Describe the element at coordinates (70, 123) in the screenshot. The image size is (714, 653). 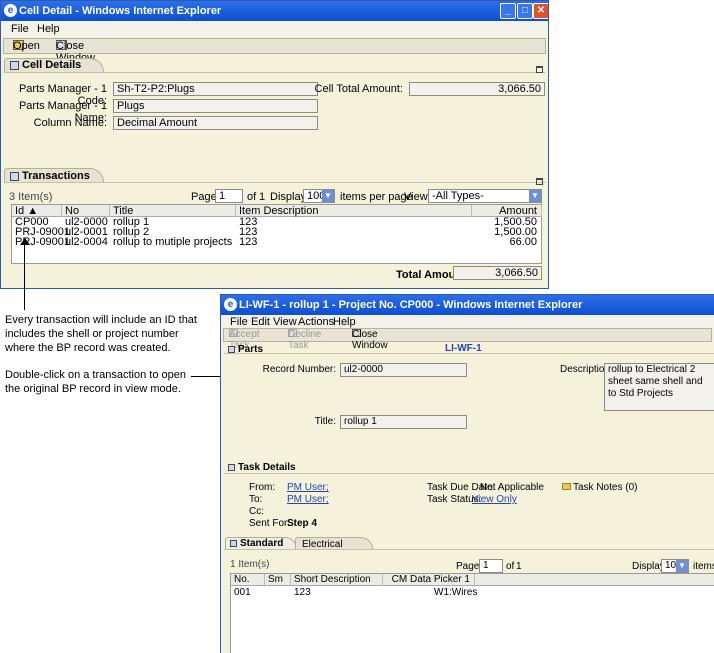
I see `column-label: Column Name:` at that location.